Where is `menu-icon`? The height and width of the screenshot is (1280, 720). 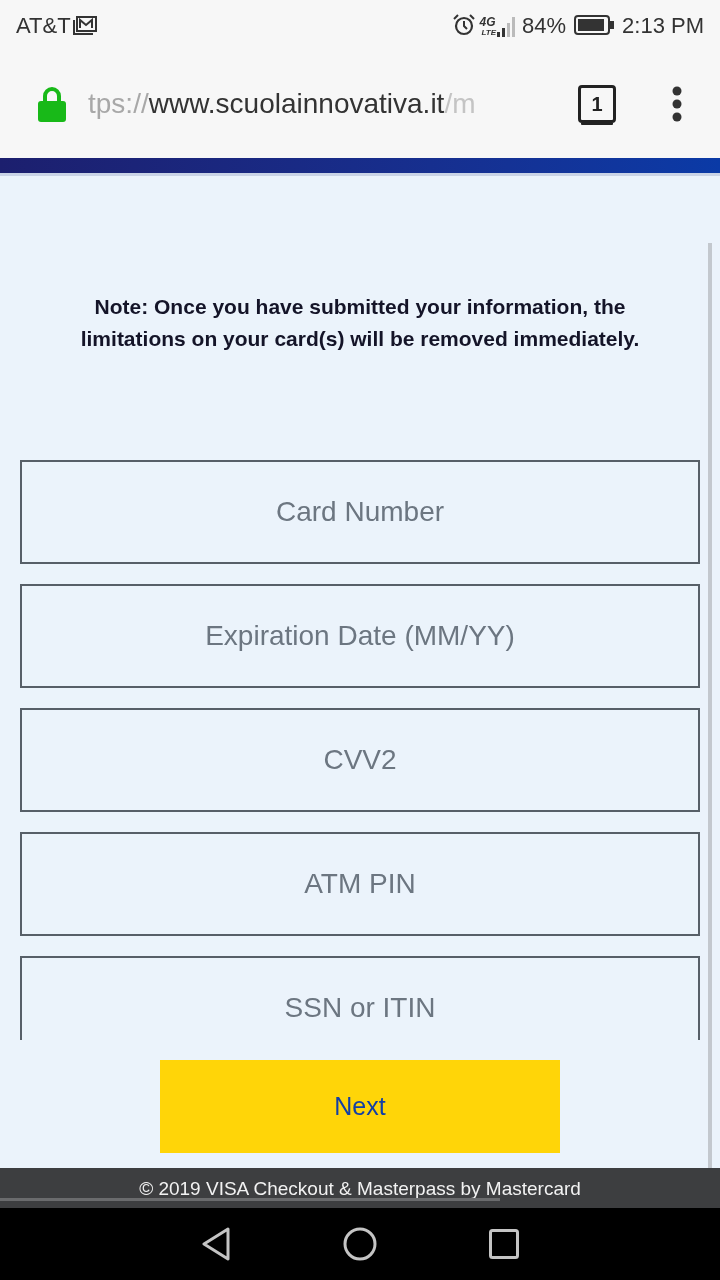 menu-icon is located at coordinates (677, 104).